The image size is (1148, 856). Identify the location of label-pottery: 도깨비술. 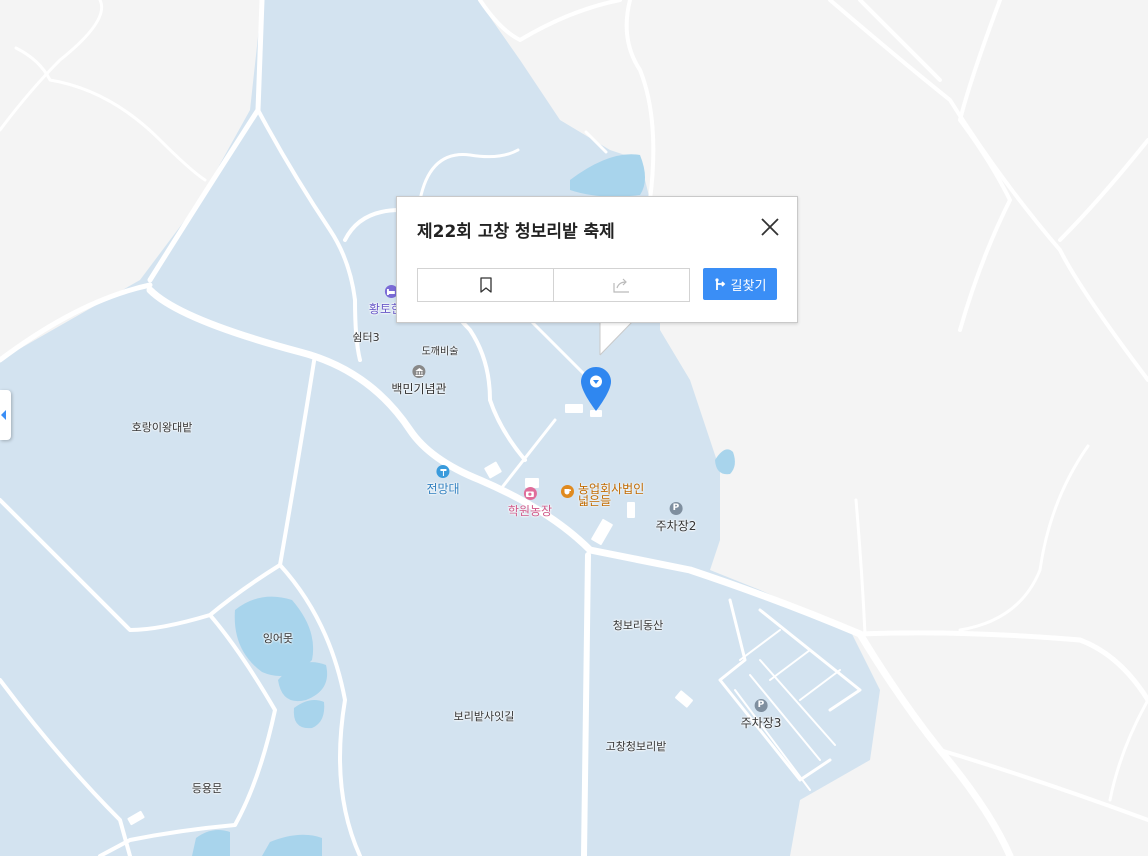
(440, 352).